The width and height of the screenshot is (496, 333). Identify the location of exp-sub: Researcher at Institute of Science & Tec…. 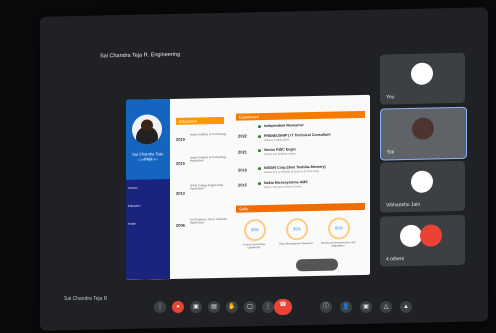
(292, 171).